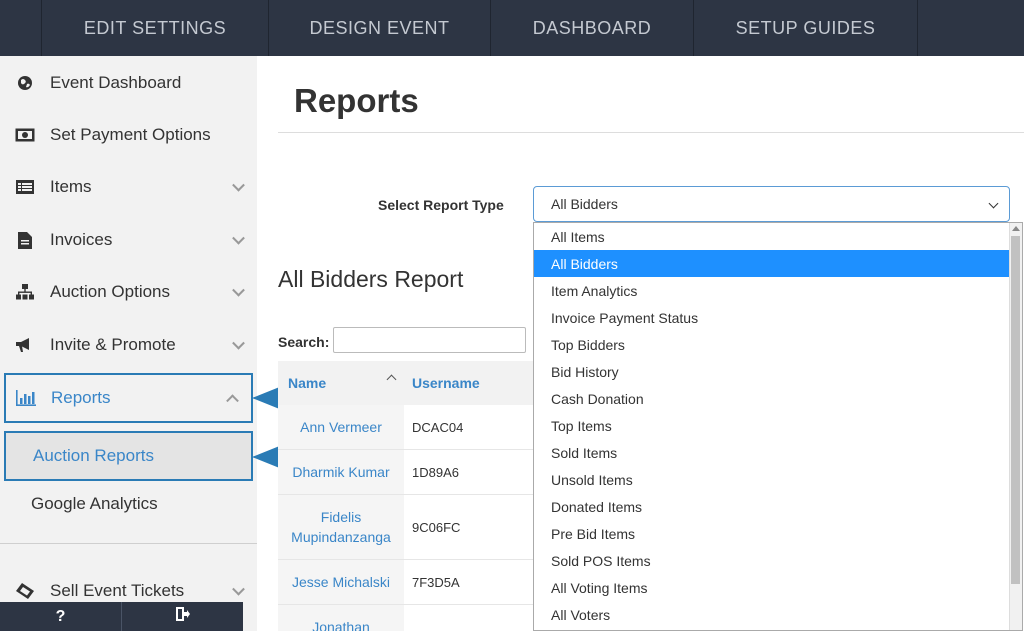  What do you see at coordinates (429, 340) in the screenshot?
I see `search-input` at bounding box center [429, 340].